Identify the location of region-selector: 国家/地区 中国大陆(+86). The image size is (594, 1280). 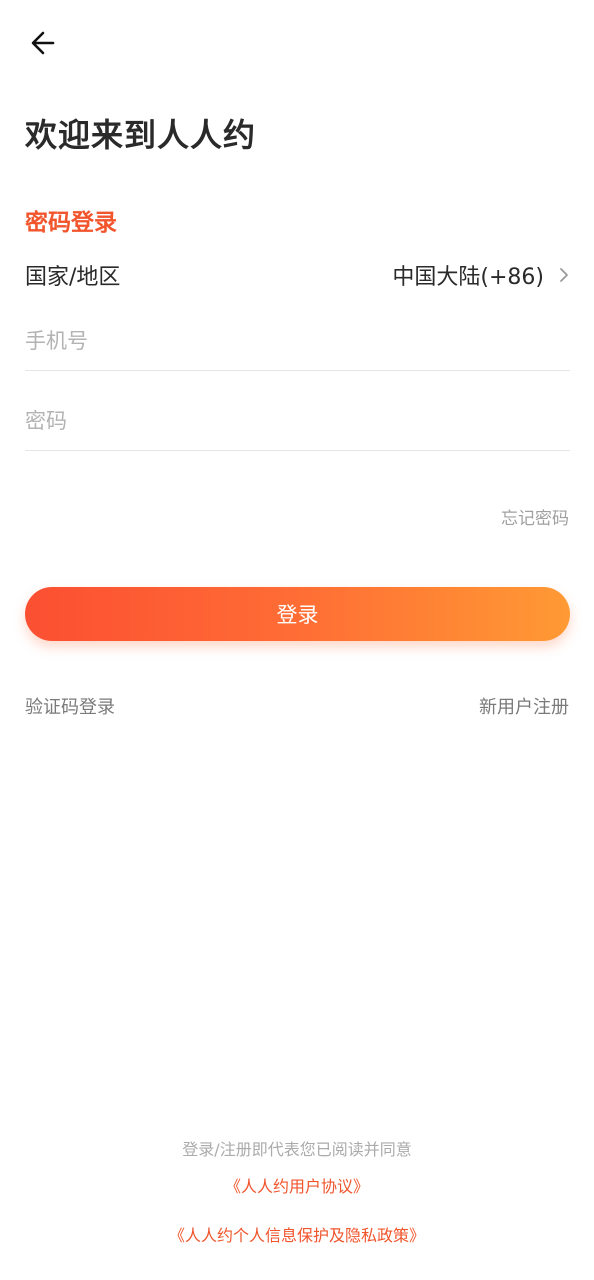
(297, 275).